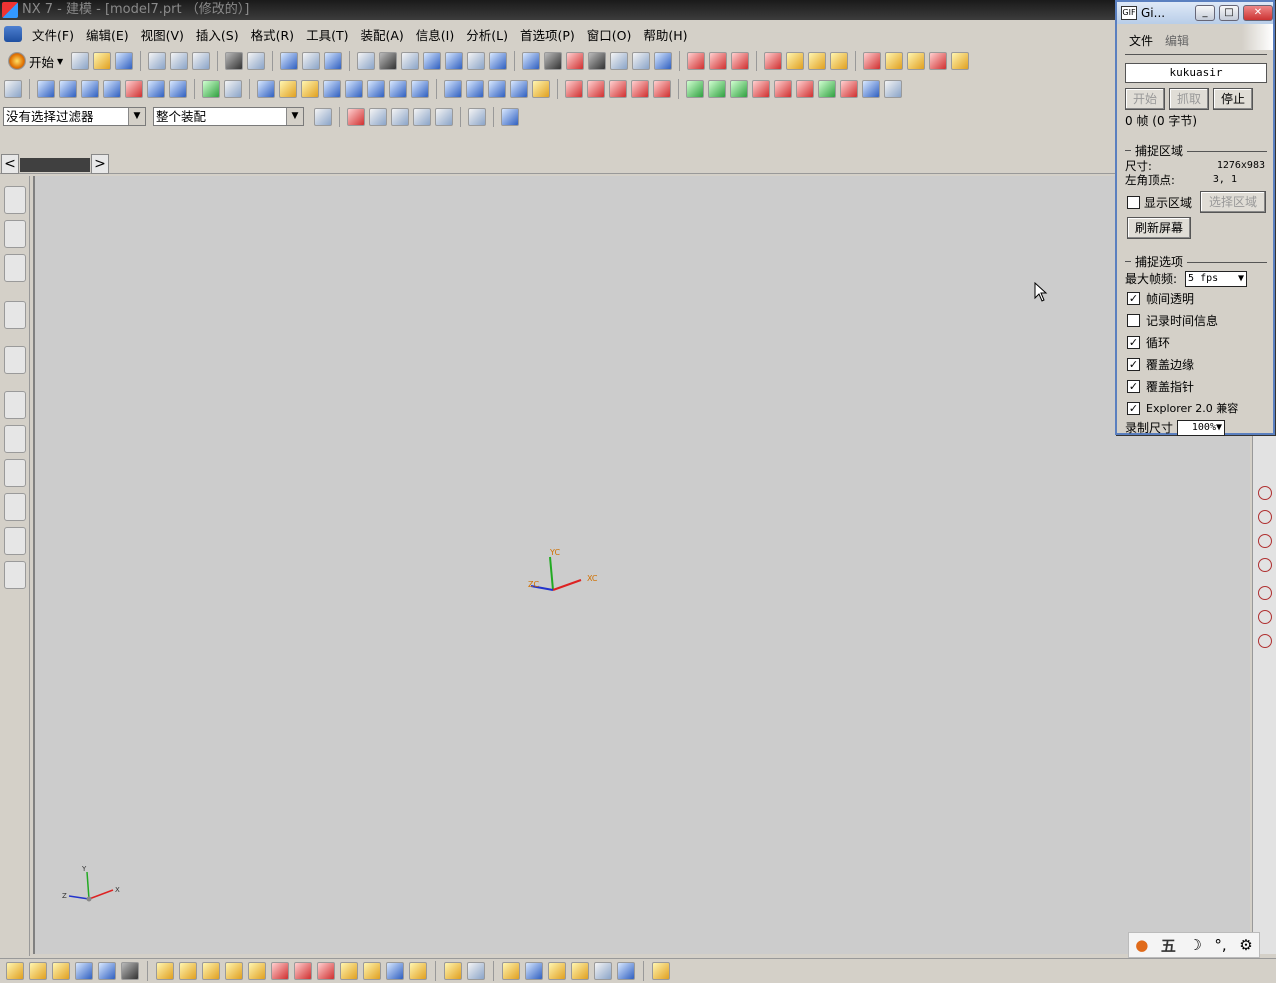 The height and width of the screenshot is (983, 1276). Describe the element at coordinates (410, 61) in the screenshot. I see `zoom-icon` at that location.